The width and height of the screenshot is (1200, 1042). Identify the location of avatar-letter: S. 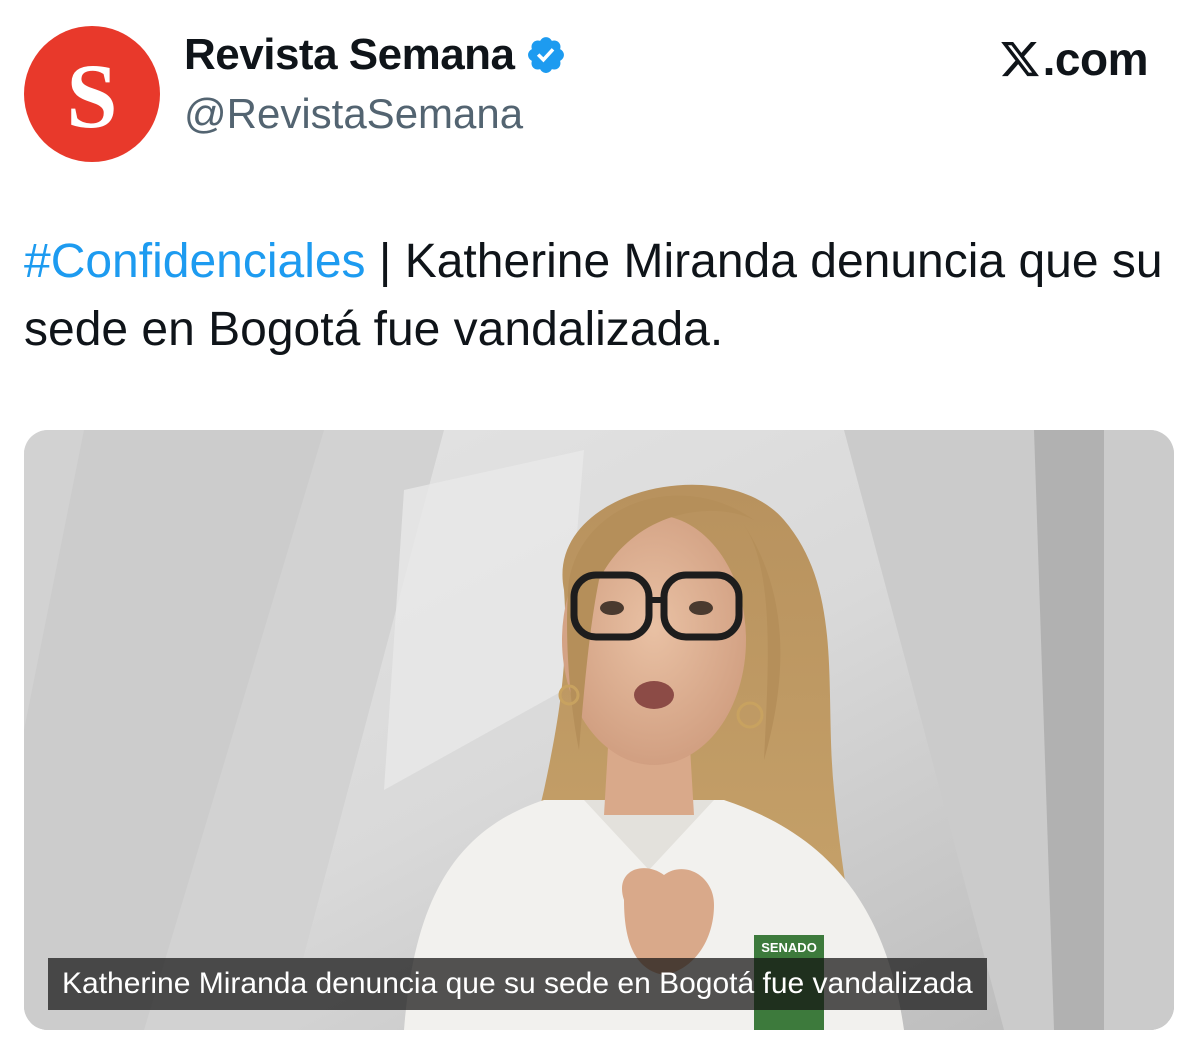
(92, 96).